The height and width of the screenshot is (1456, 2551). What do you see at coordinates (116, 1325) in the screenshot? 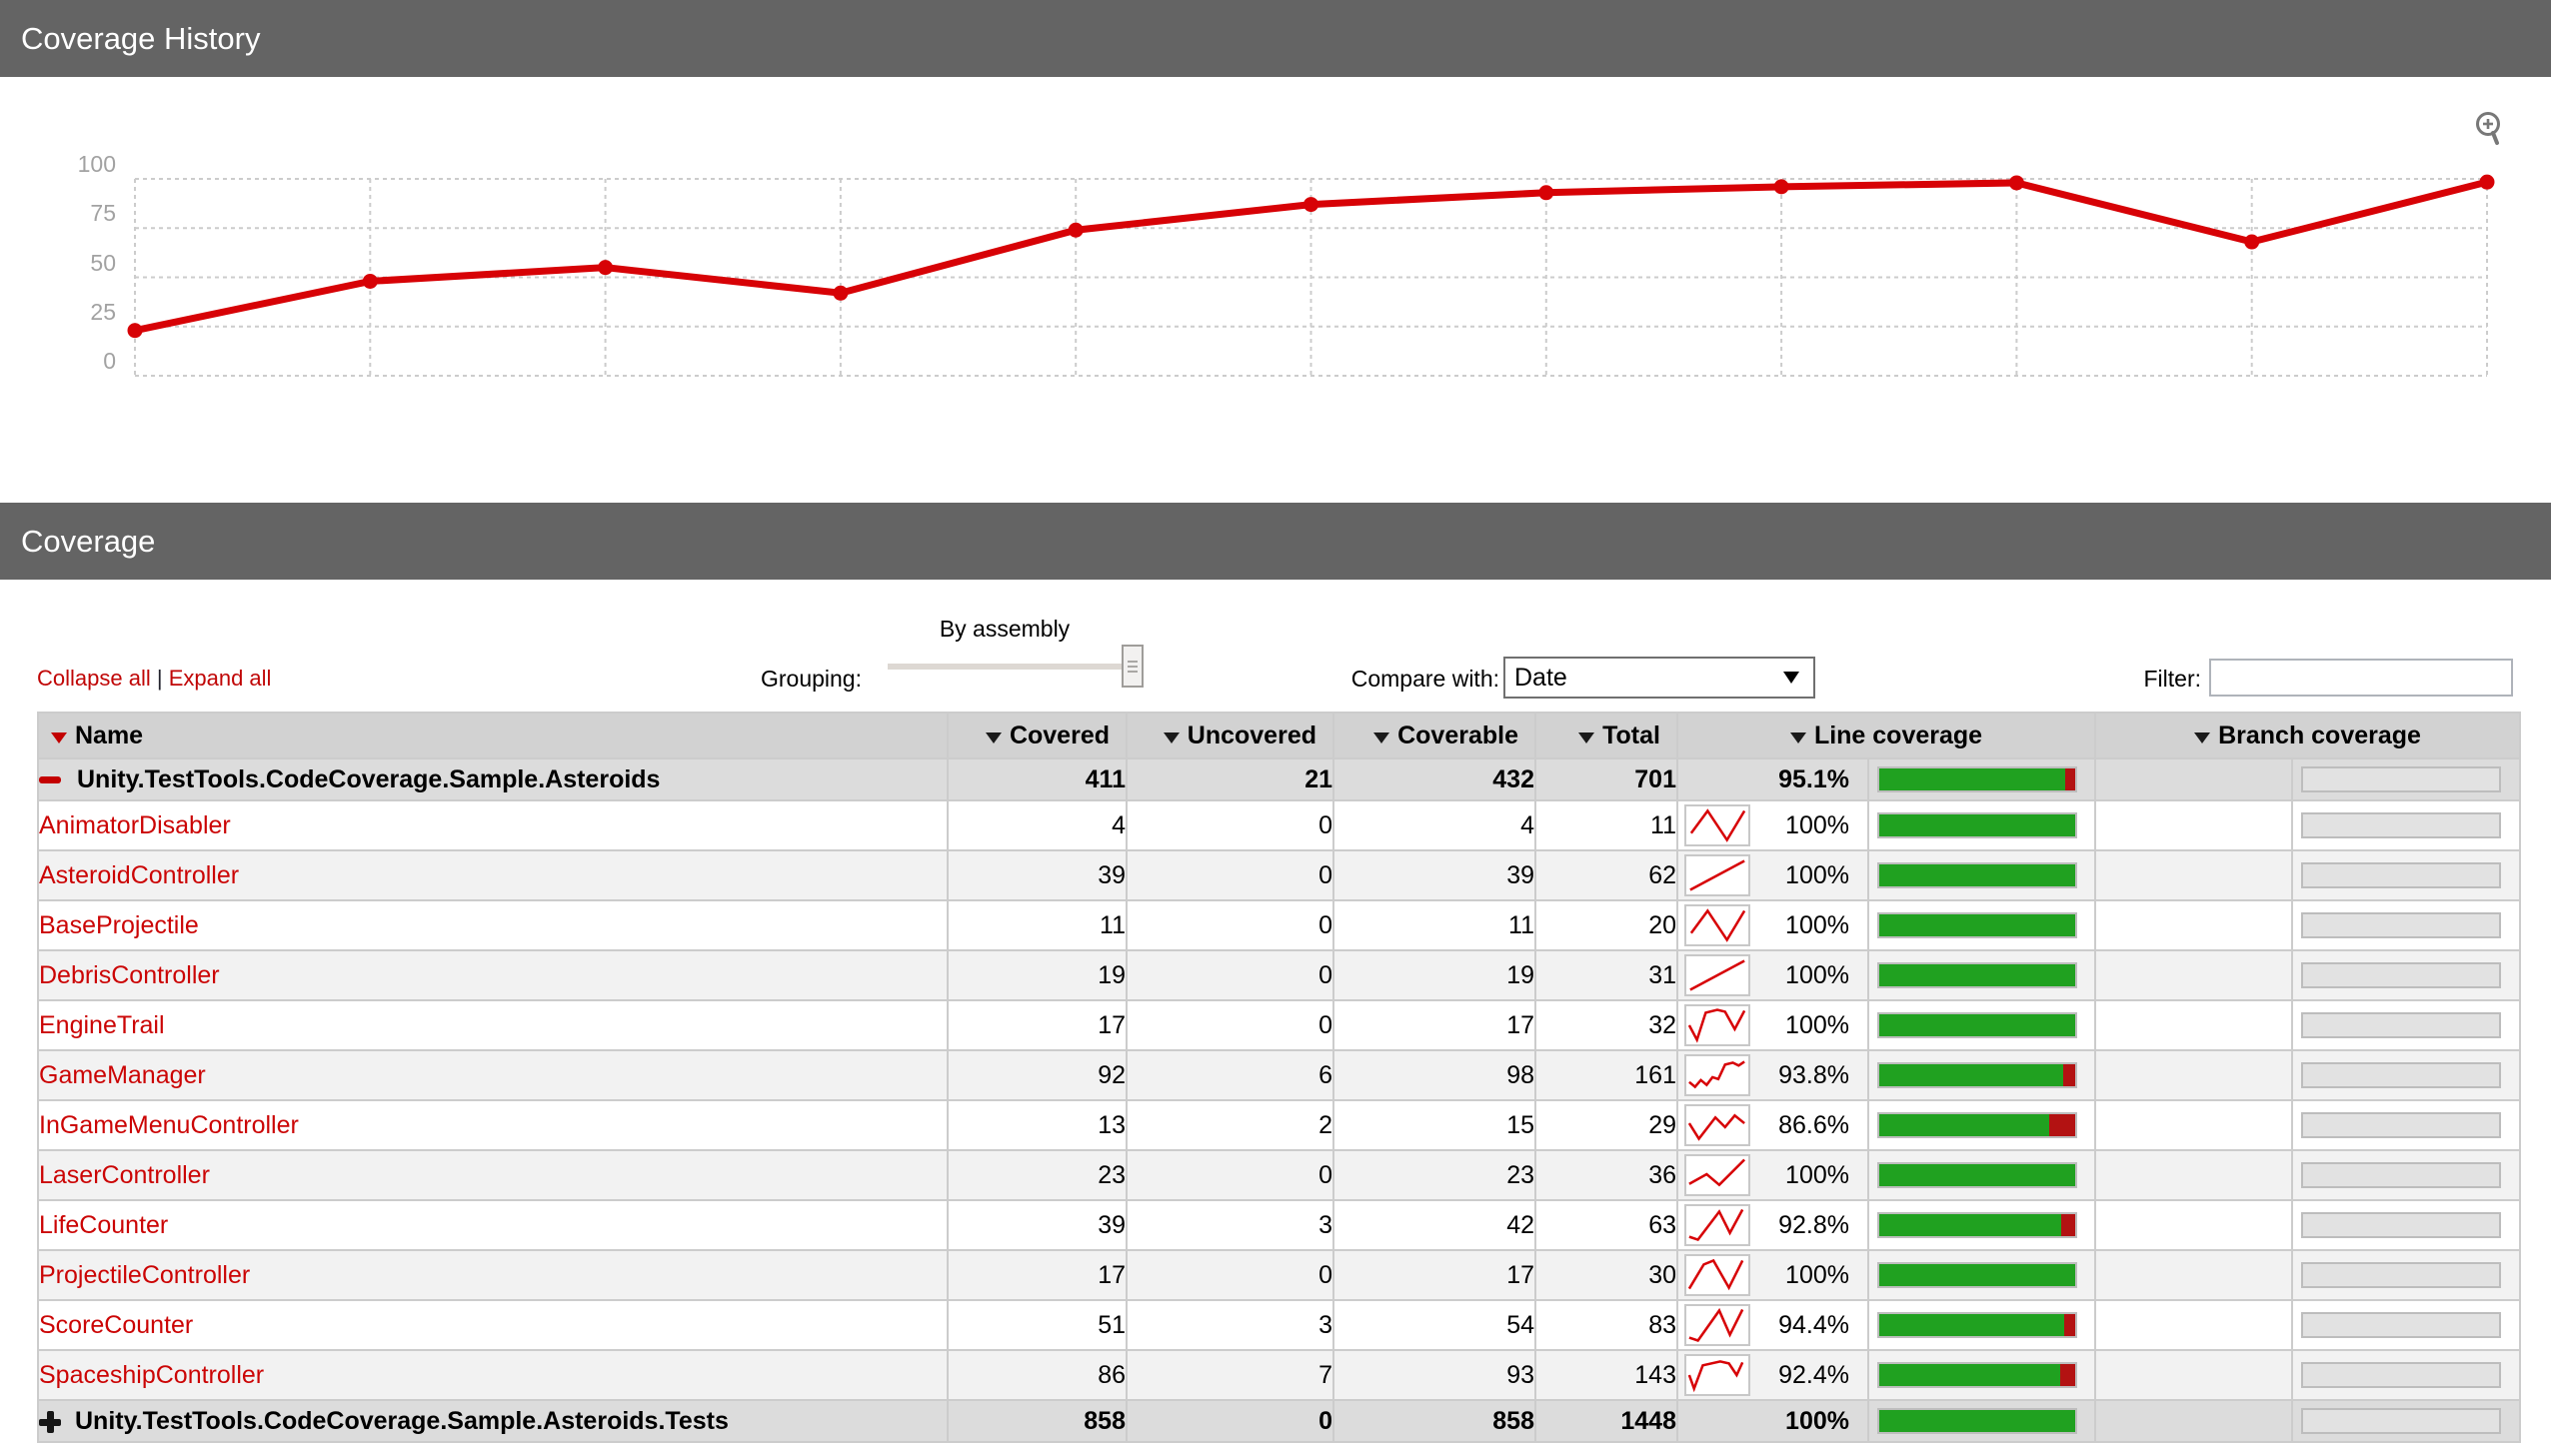
I see `class-name-link: ScoreCounter` at bounding box center [116, 1325].